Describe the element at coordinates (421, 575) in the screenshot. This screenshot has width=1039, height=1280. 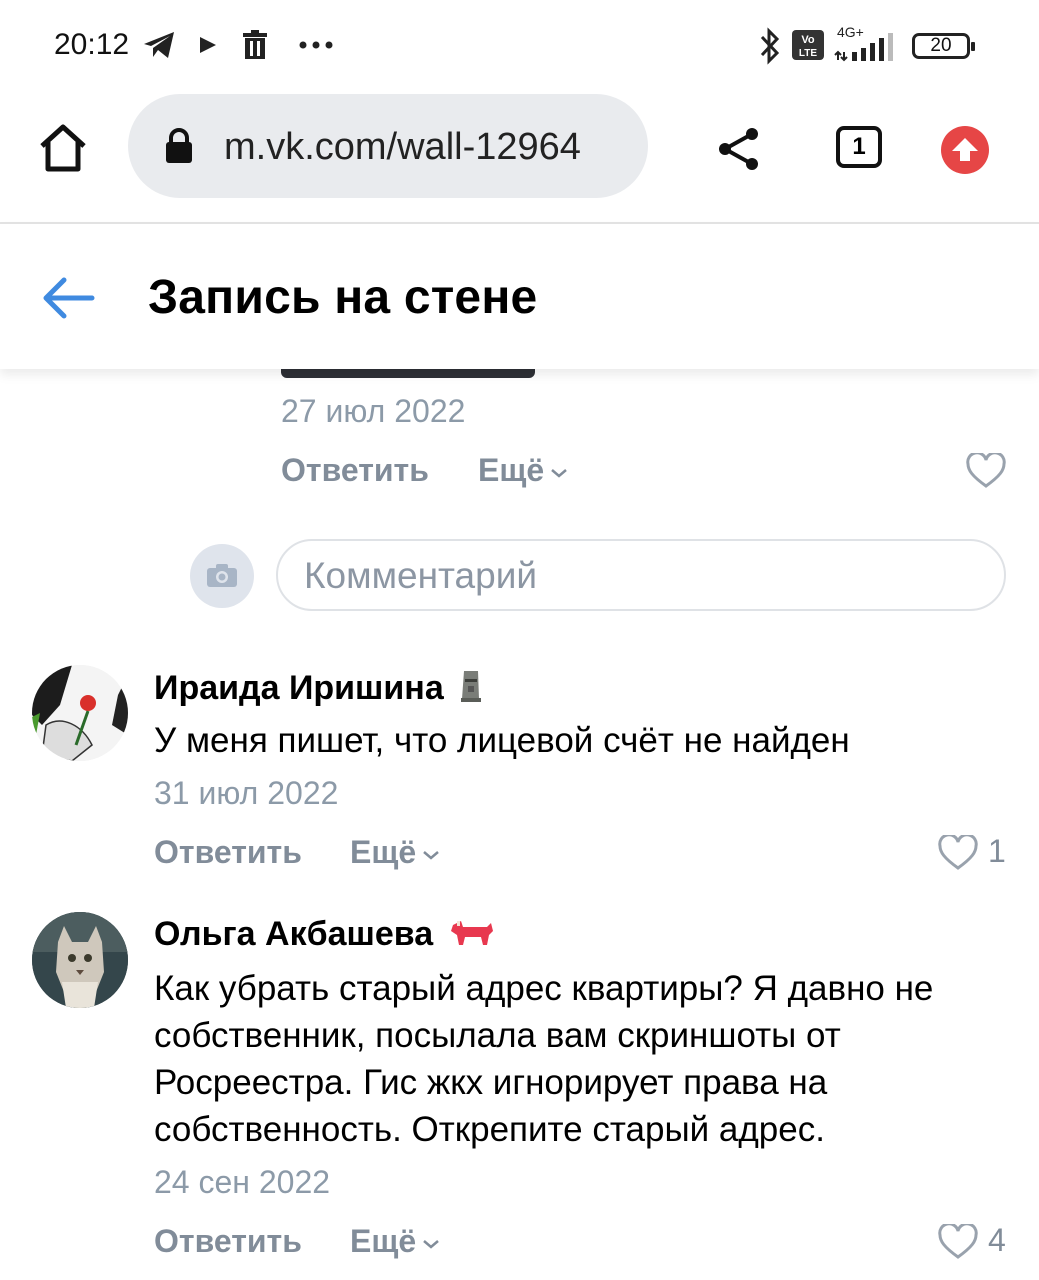
I see `comment-input-placeholder: Комментарий` at that location.